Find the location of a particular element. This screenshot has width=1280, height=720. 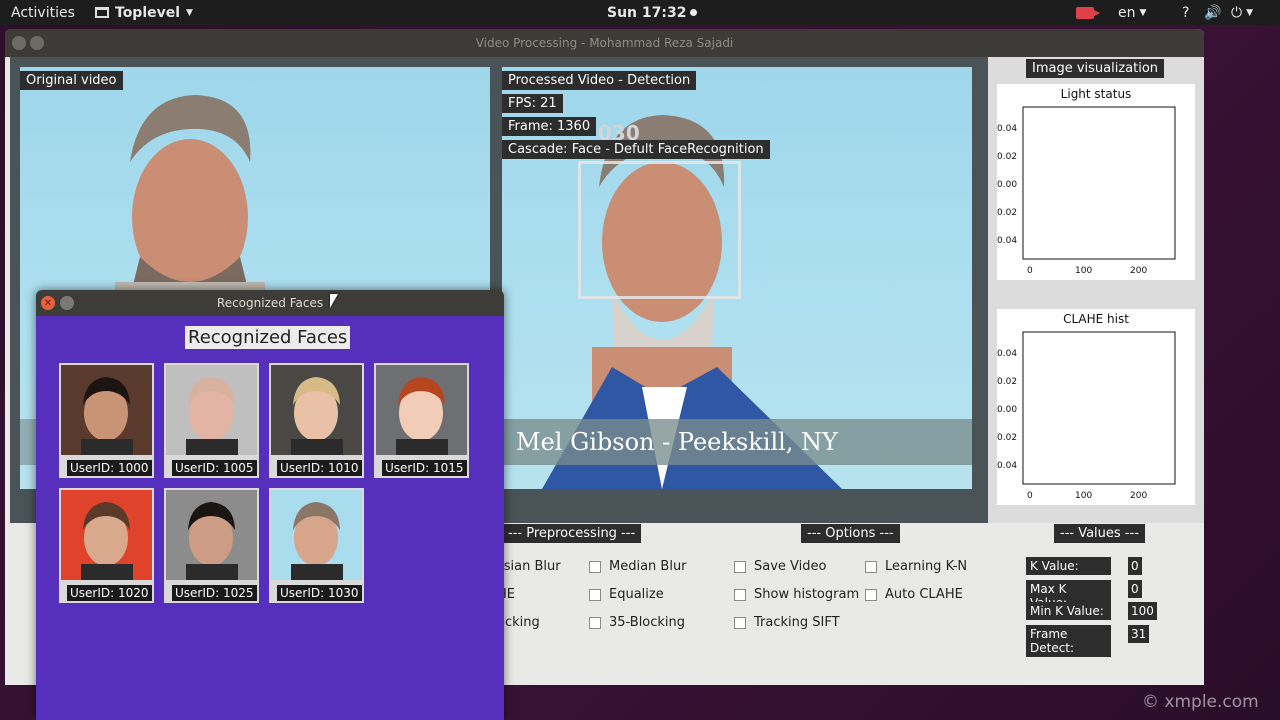

window-titlebar: Video Processing - Mohammad Reza Sajadi is located at coordinates (604, 43).